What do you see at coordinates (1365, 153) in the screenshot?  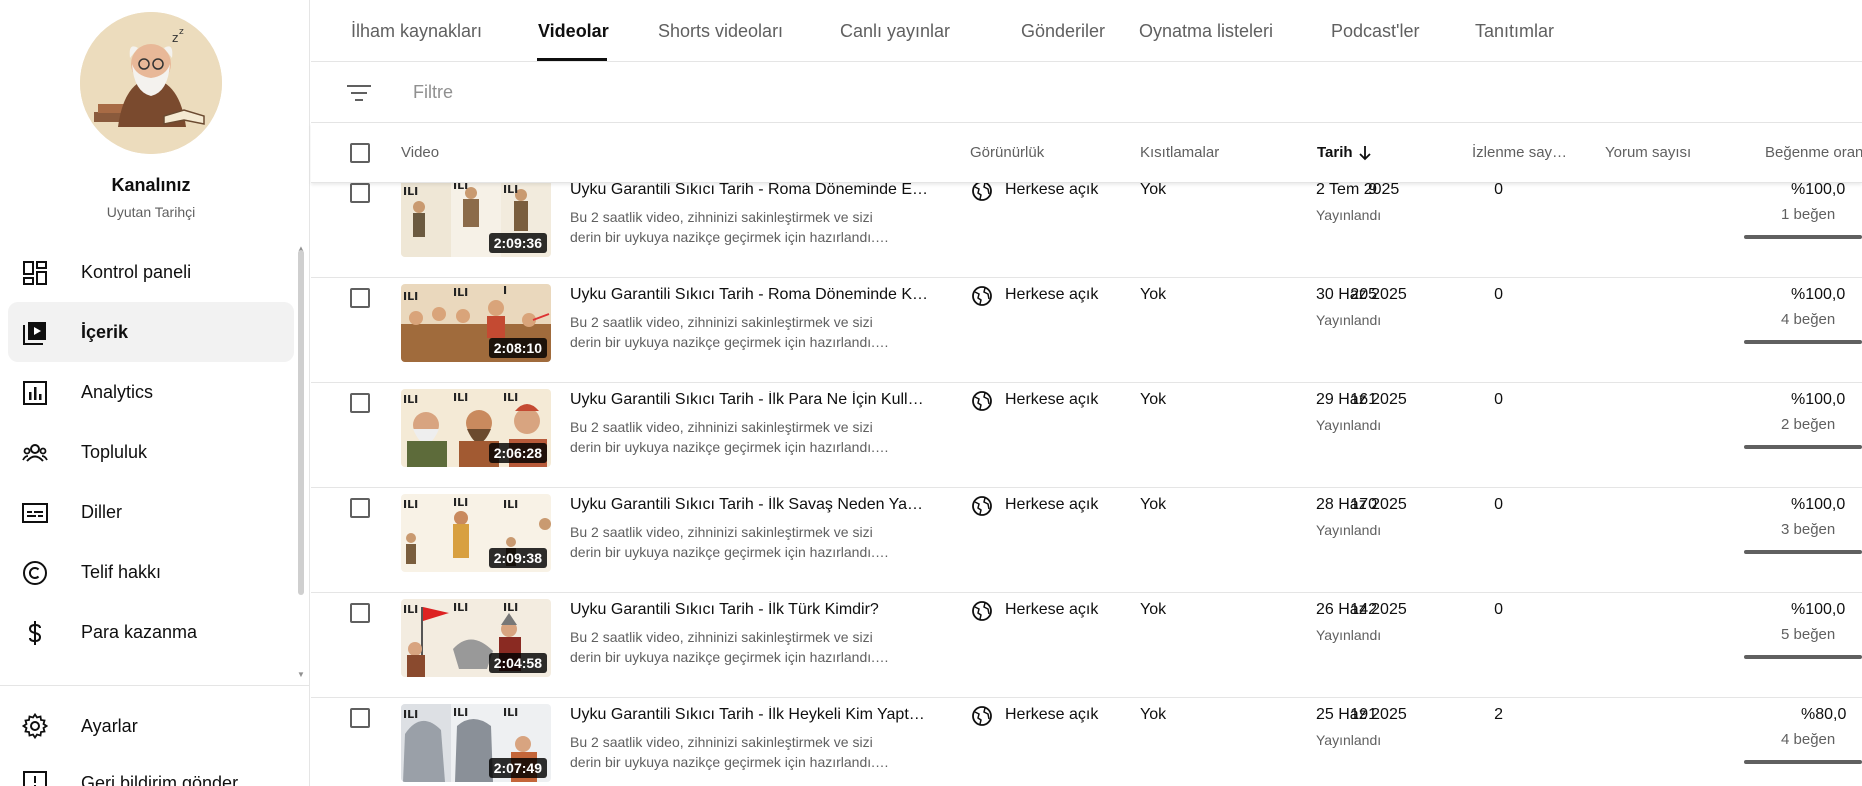 I see `sort-arrow-down-icon` at bounding box center [1365, 153].